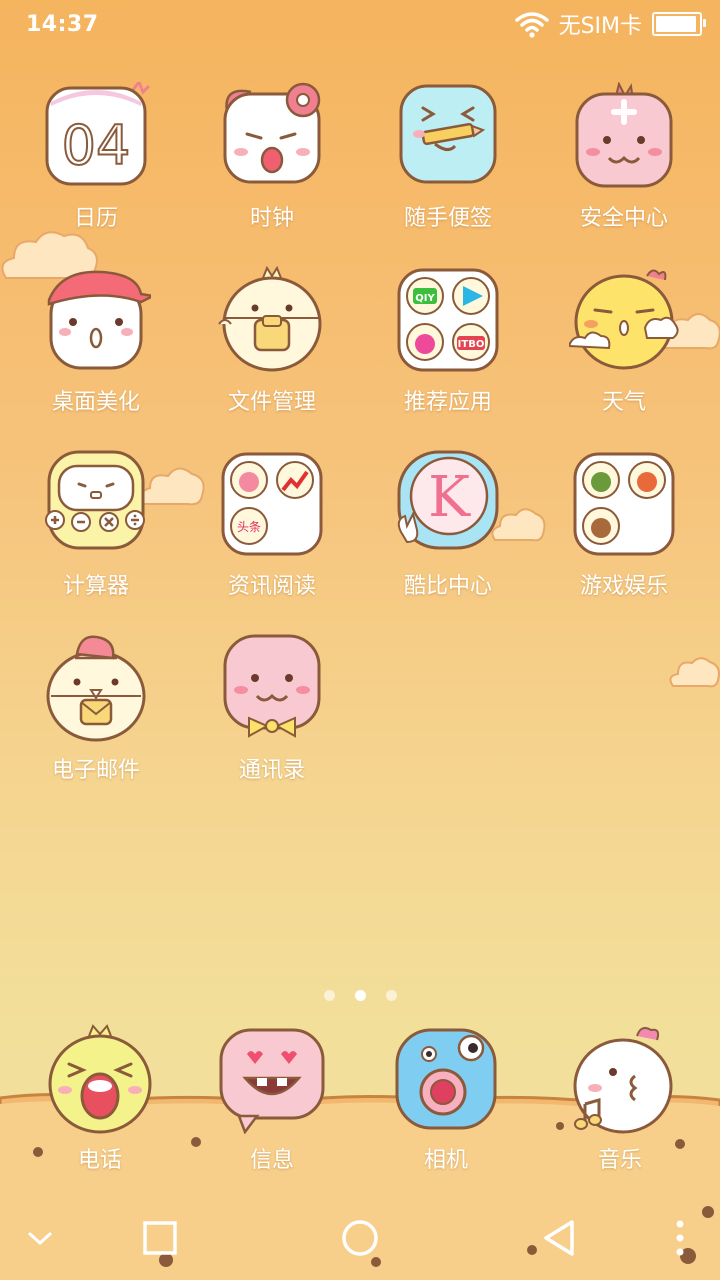  Describe the element at coordinates (96, 145) in the screenshot. I see `svg-text: 04` at that location.